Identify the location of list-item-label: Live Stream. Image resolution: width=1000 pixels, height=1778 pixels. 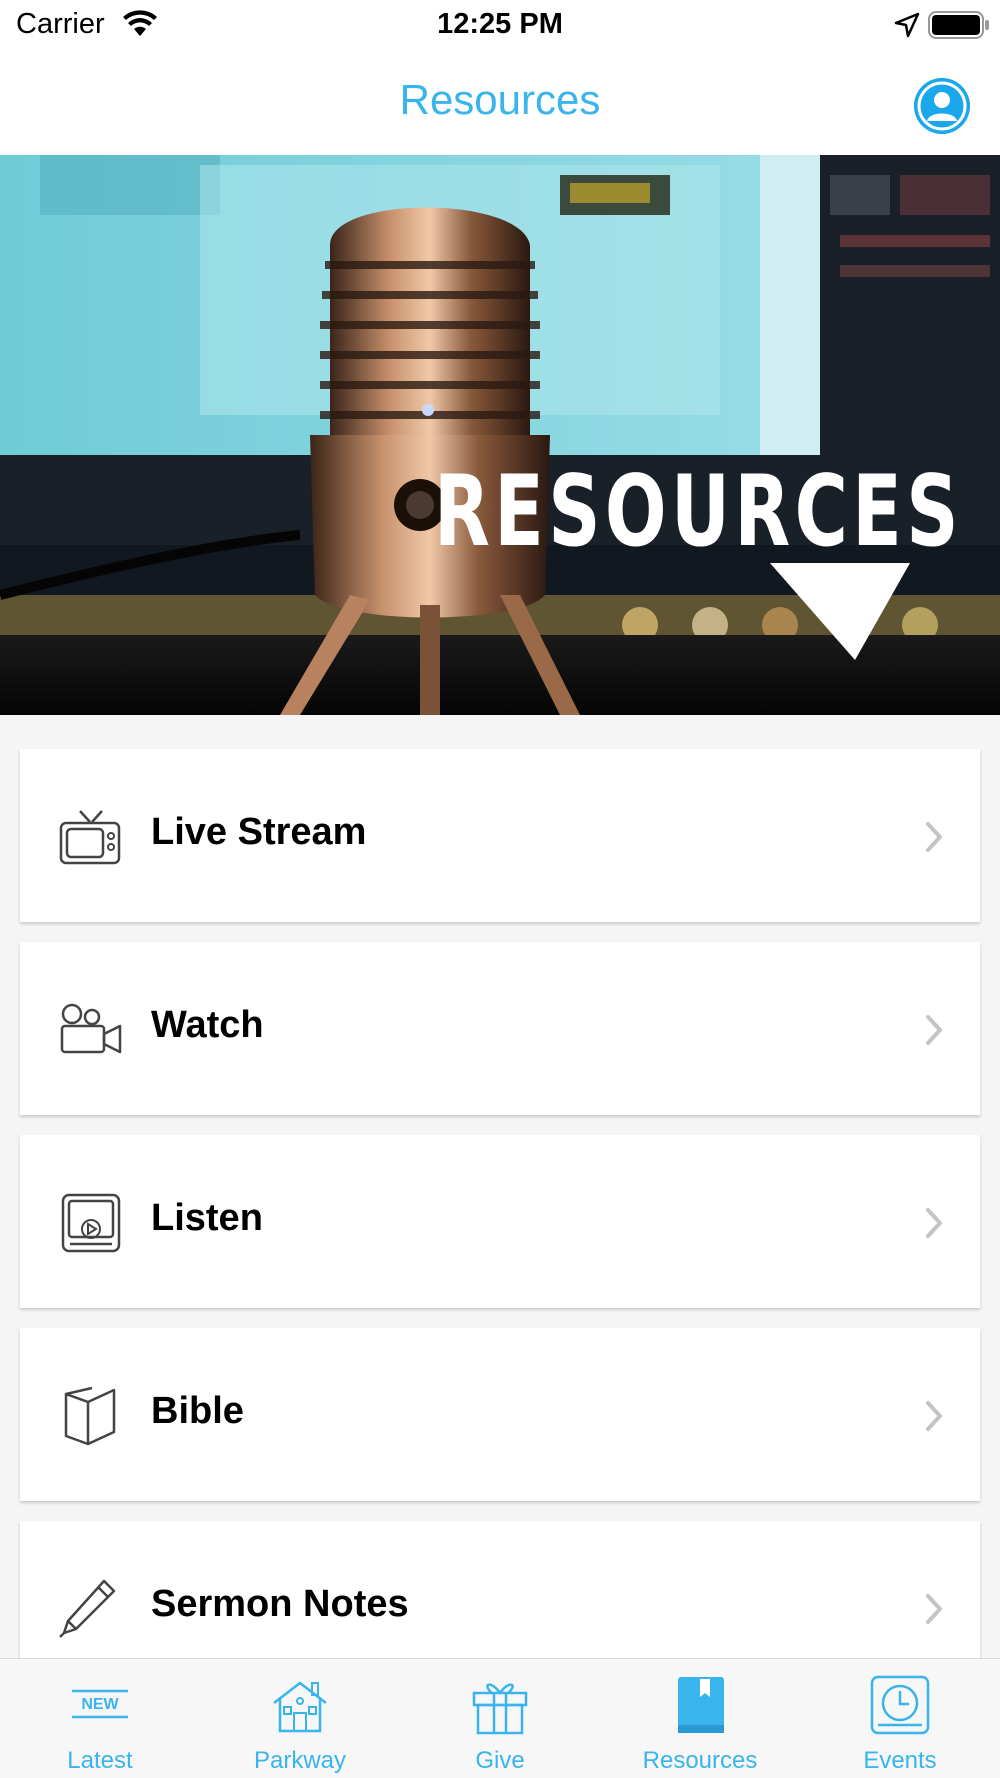
(259, 832).